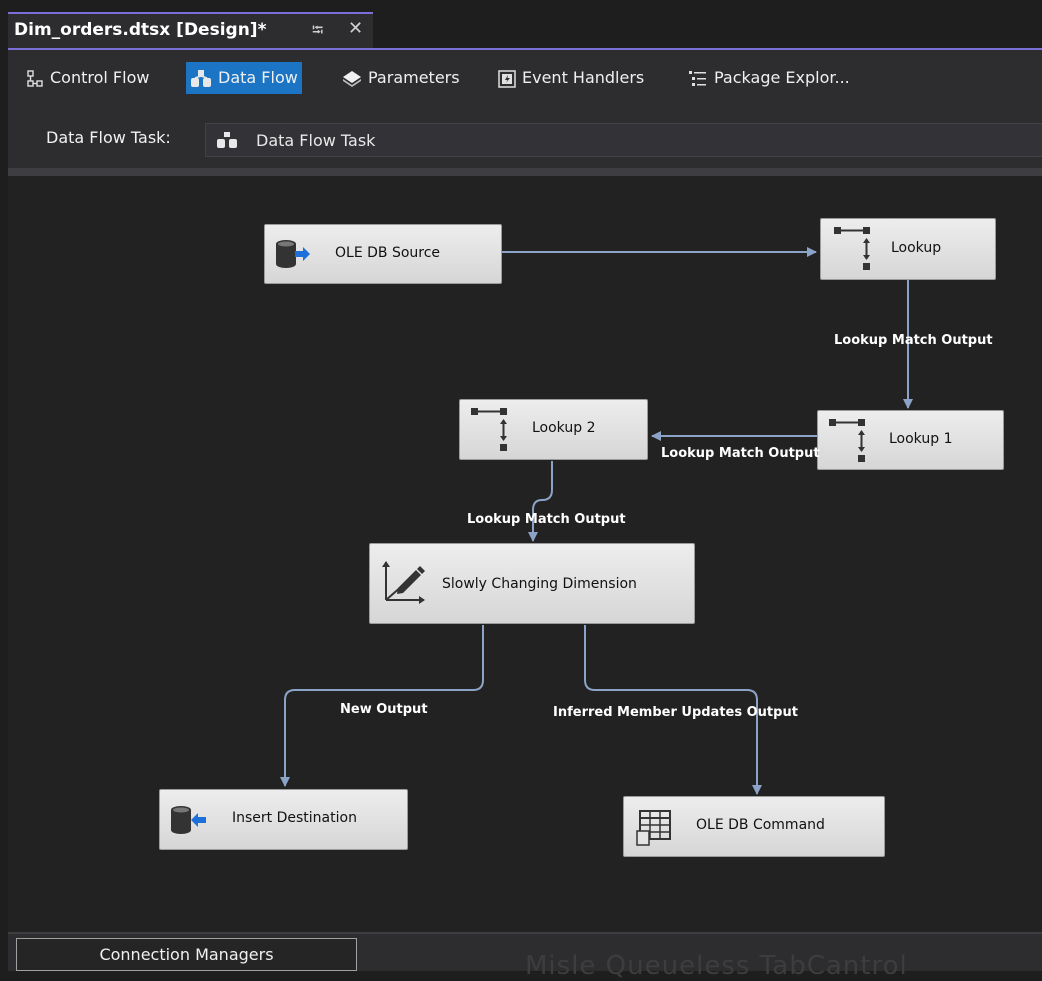 Image resolution: width=1042 pixels, height=981 pixels. Describe the element at coordinates (653, 828) in the screenshot. I see `ole-db-command-icon` at that location.